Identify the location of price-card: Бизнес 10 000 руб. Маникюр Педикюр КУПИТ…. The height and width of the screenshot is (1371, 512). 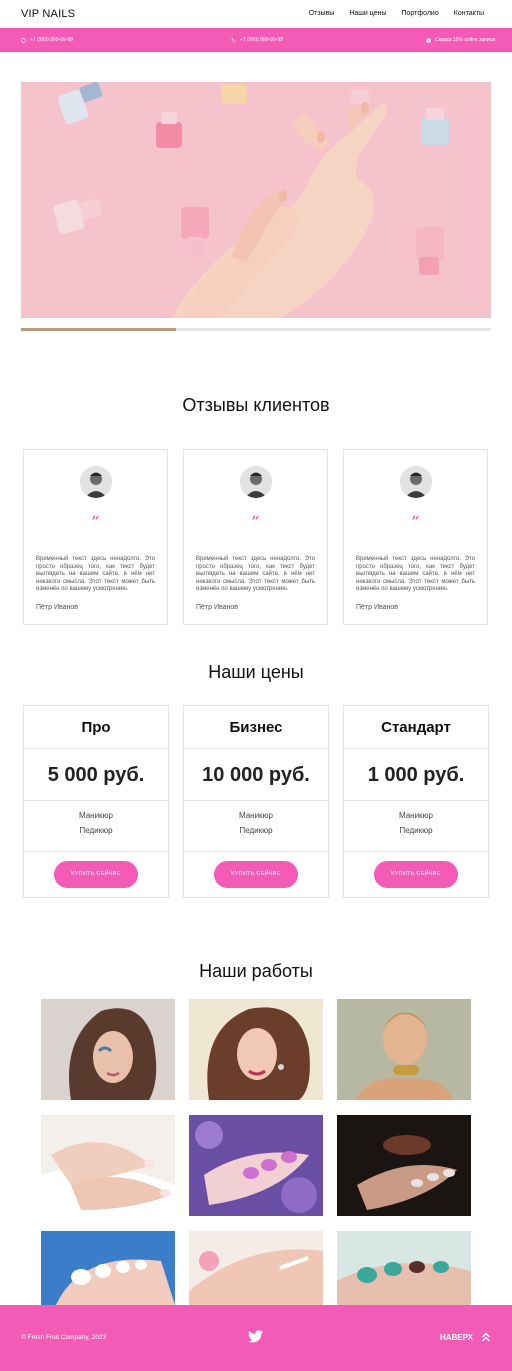
(256, 801).